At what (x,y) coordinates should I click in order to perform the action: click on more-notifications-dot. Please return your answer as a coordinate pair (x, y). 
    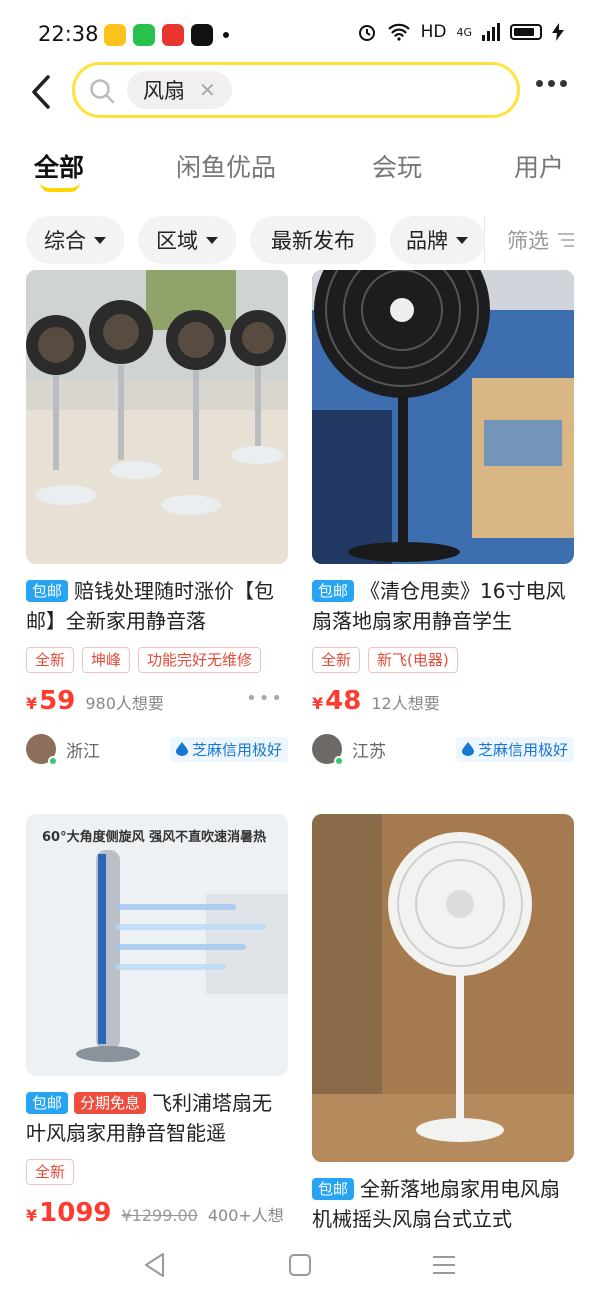
    Looking at the image, I should click on (226, 35).